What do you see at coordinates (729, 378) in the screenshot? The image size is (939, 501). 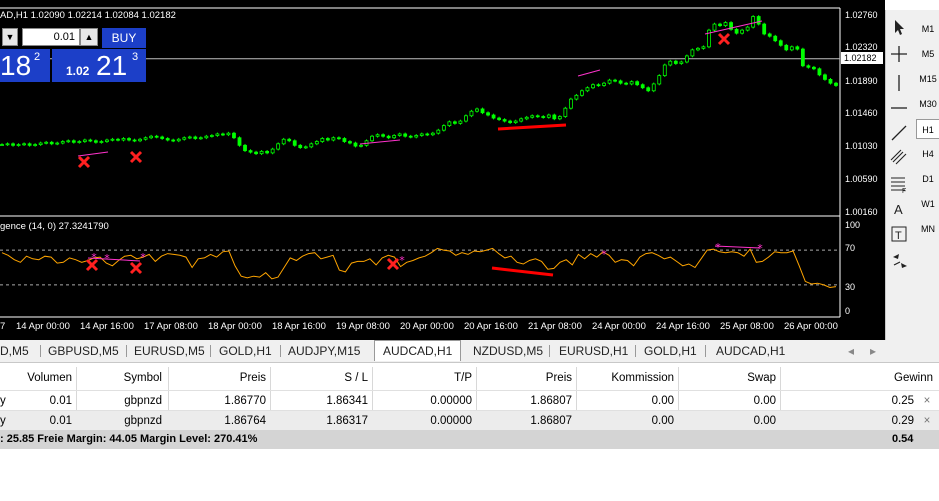 I see `col-header-swap: Swap` at bounding box center [729, 378].